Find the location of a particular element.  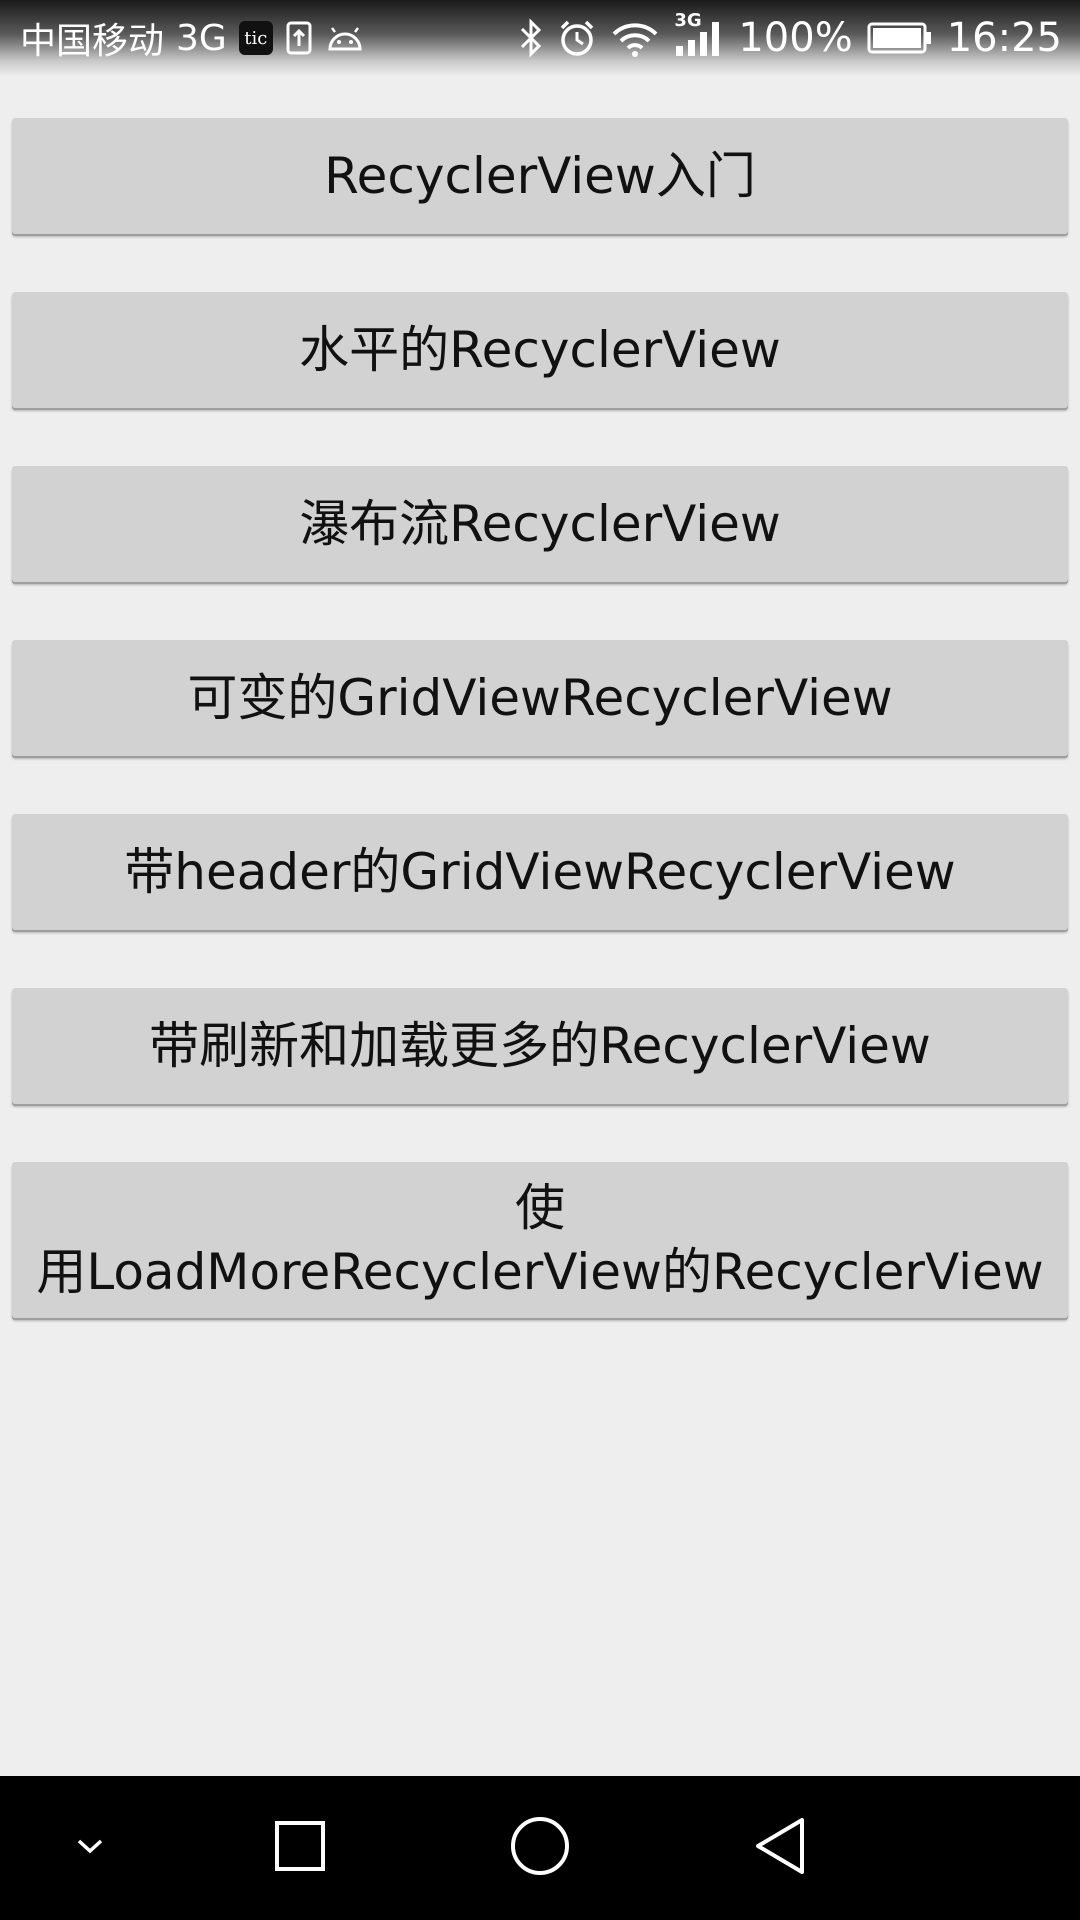

signal-icon: 3G is located at coordinates (699, 34).